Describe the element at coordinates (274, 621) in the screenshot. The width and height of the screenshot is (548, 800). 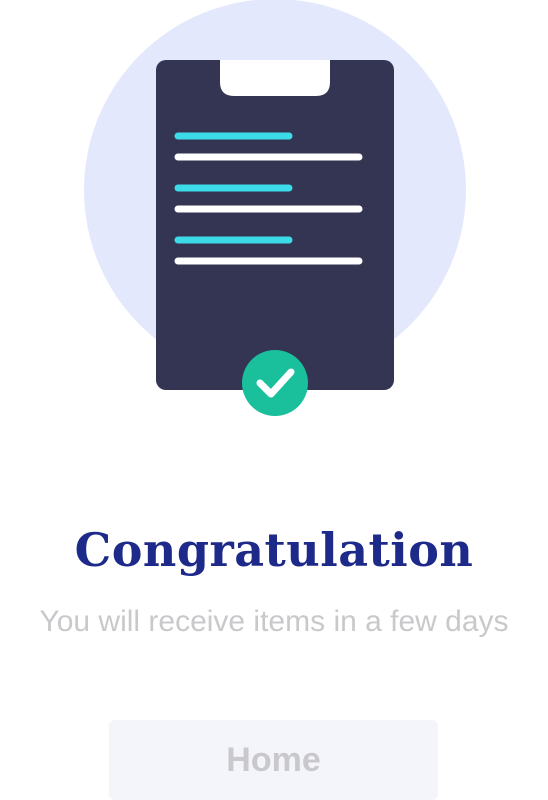
I see `success-message: You will receive items in a few days` at that location.